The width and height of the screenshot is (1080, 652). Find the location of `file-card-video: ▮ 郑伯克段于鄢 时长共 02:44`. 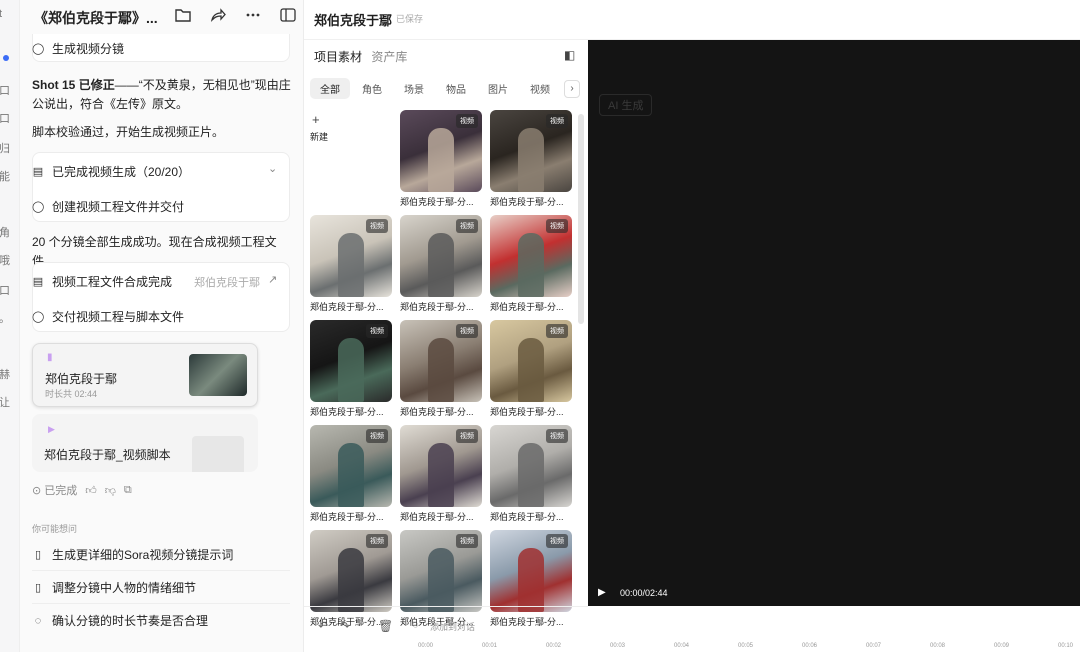

file-card-video: ▮ 郑伯克段于鄢 时长共 02:44 is located at coordinates (145, 375).